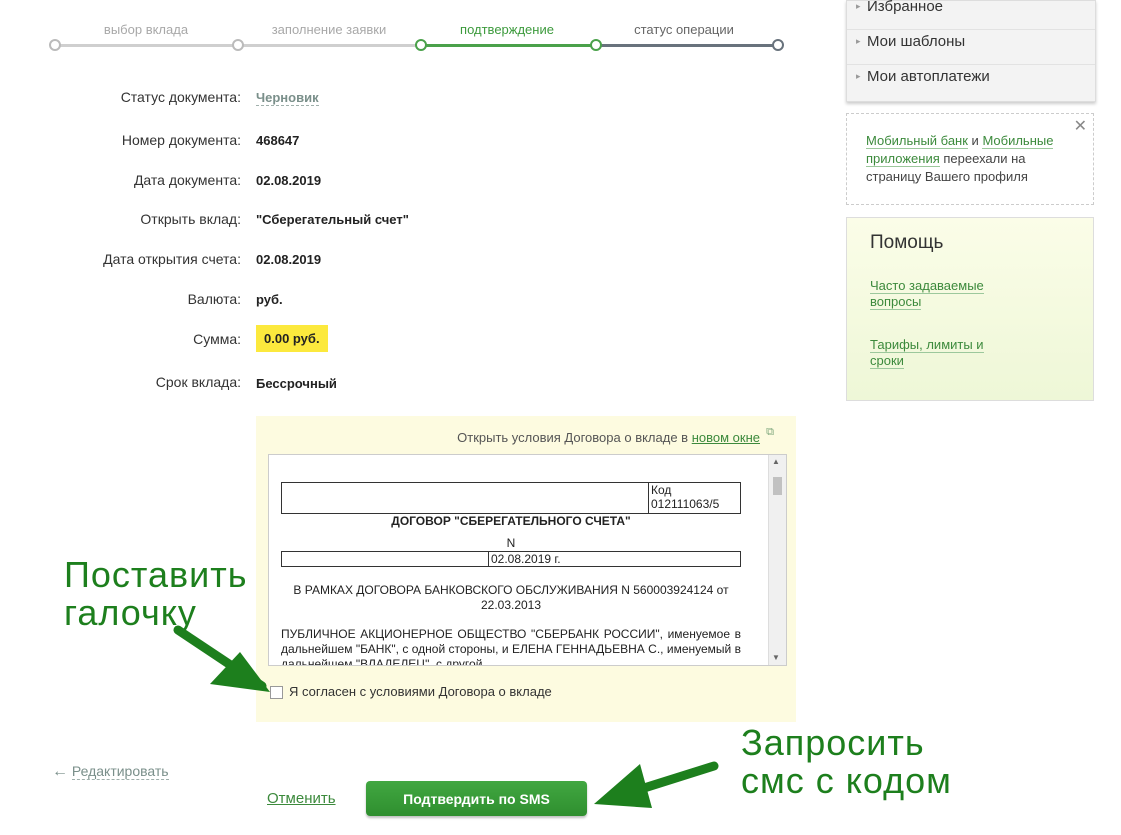  What do you see at coordinates (656, 784) in the screenshot?
I see `arrow-to-confirm-icon` at bounding box center [656, 784].